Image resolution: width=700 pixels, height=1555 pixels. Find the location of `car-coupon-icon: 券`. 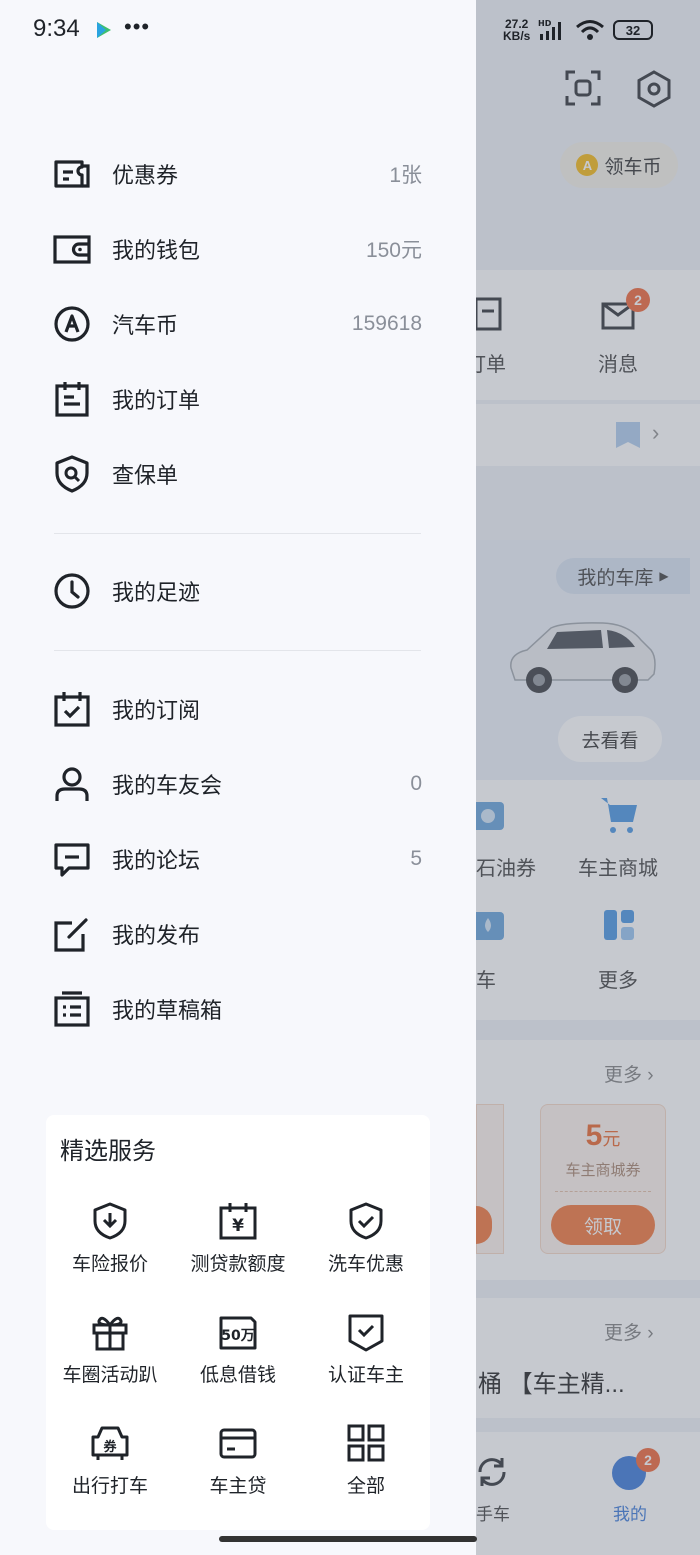

car-coupon-icon: 券 is located at coordinates (110, 1443).